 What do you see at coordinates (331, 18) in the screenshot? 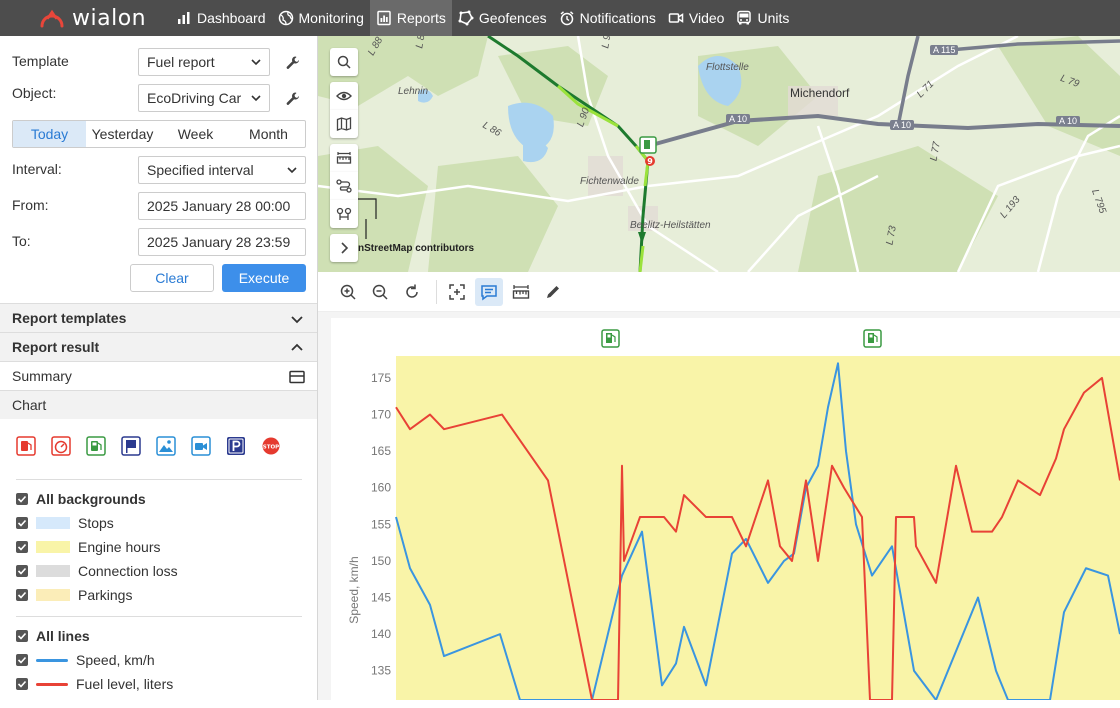
I see `nav-monitoring-label: Monitoring` at bounding box center [331, 18].